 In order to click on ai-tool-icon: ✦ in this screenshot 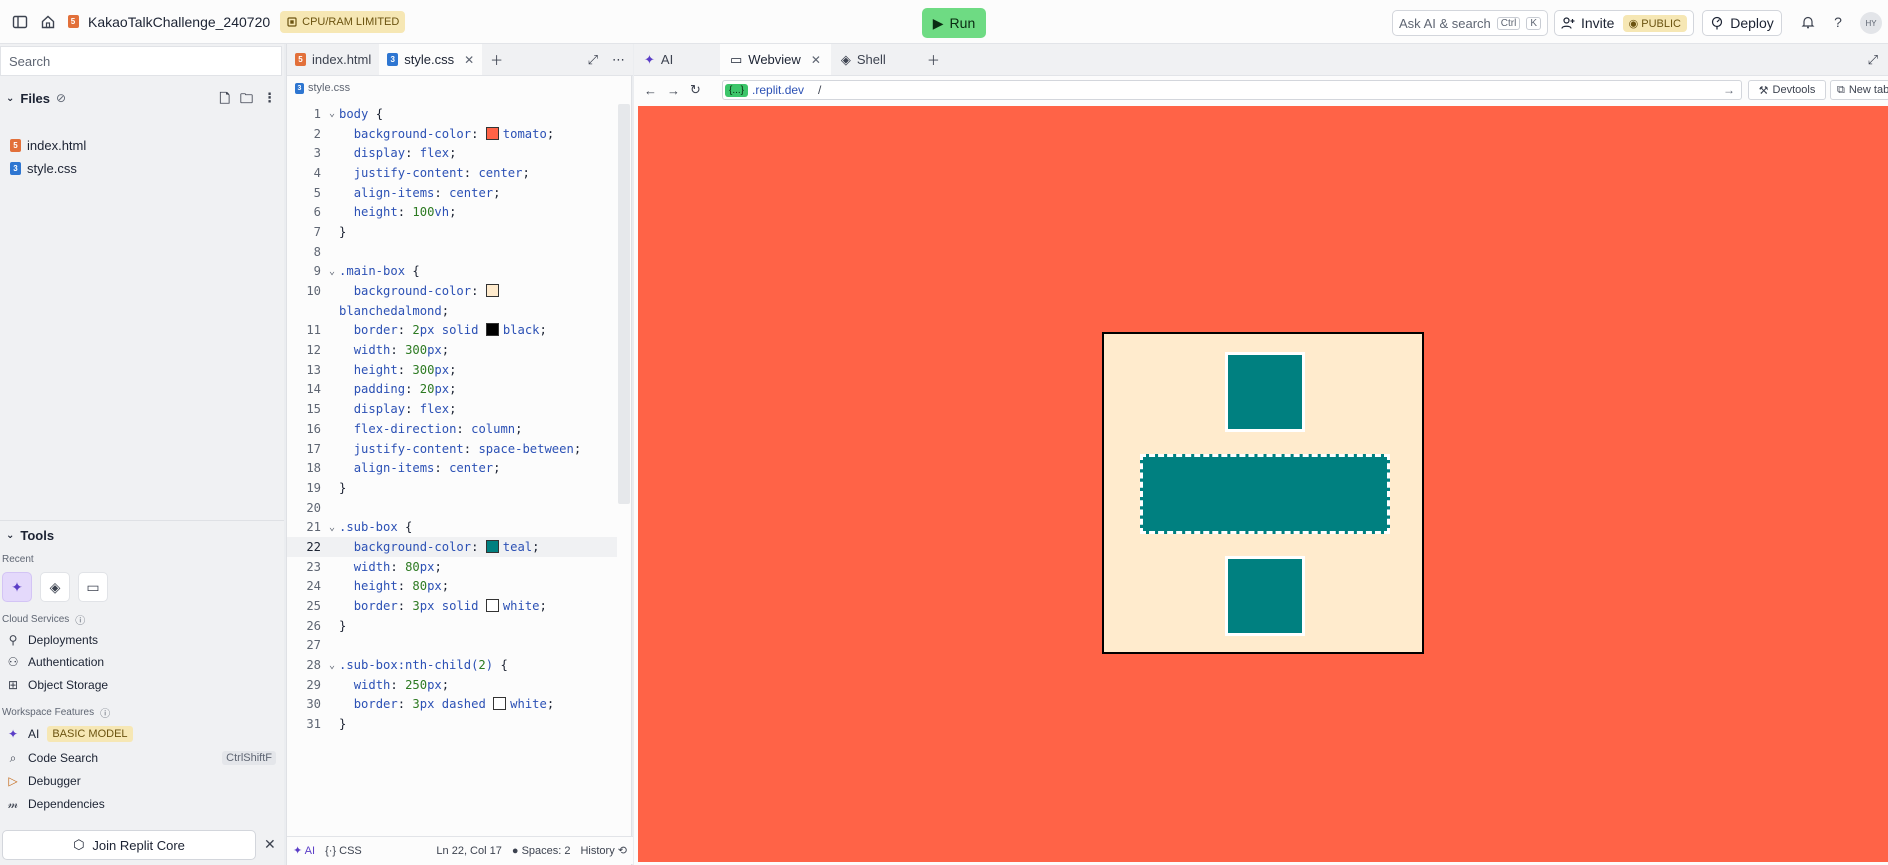, I will do `click(17, 587)`.